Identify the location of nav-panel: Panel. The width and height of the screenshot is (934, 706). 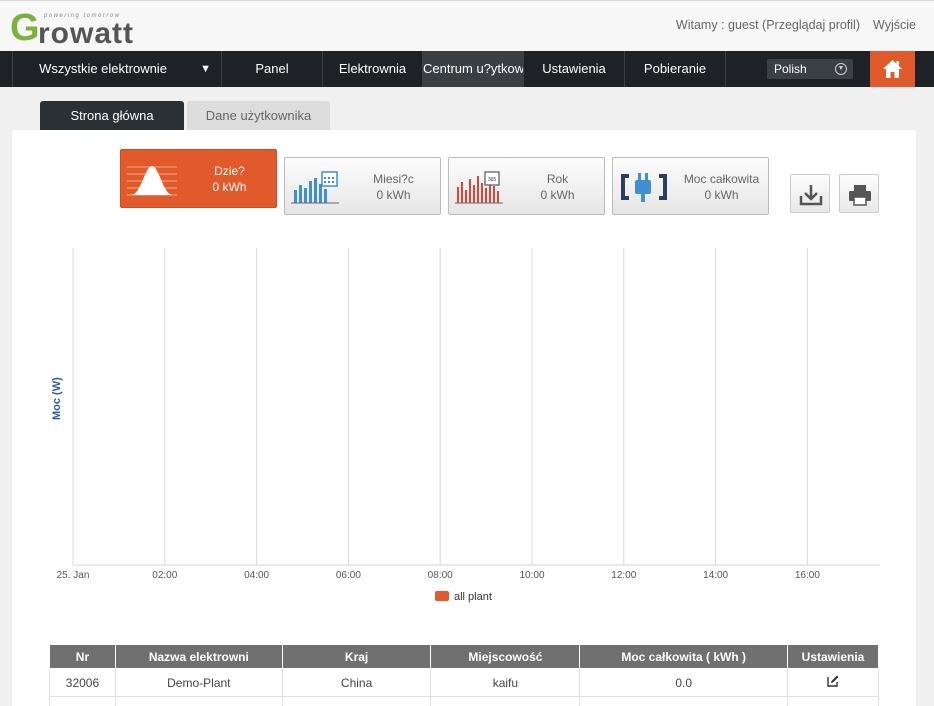
(271, 69).